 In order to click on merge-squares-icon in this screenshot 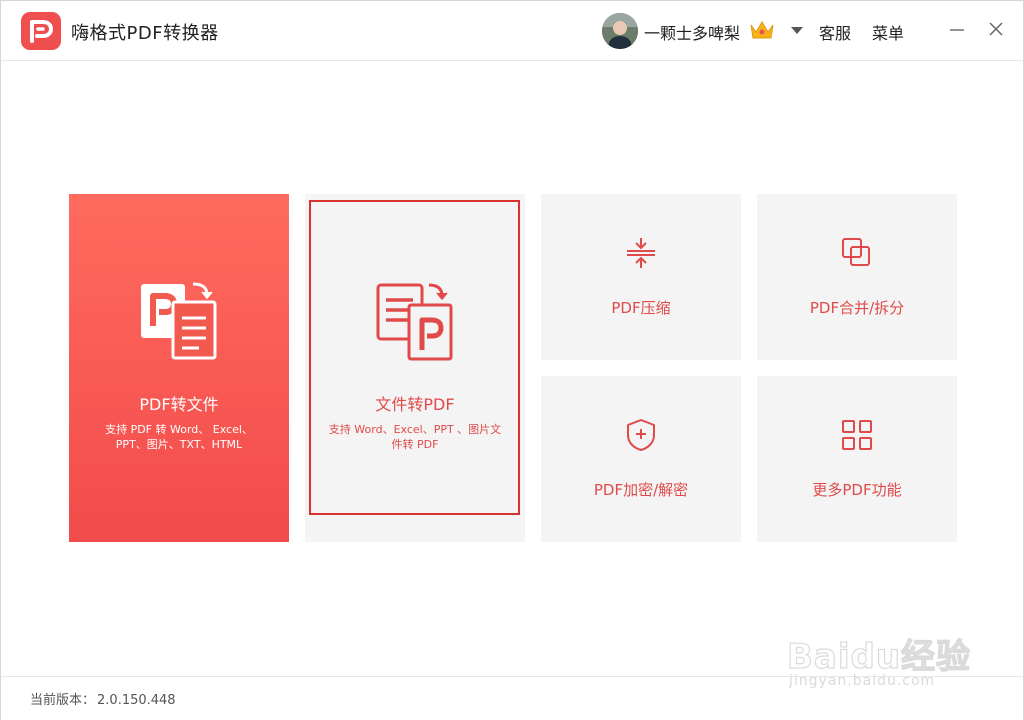, I will do `click(857, 253)`.